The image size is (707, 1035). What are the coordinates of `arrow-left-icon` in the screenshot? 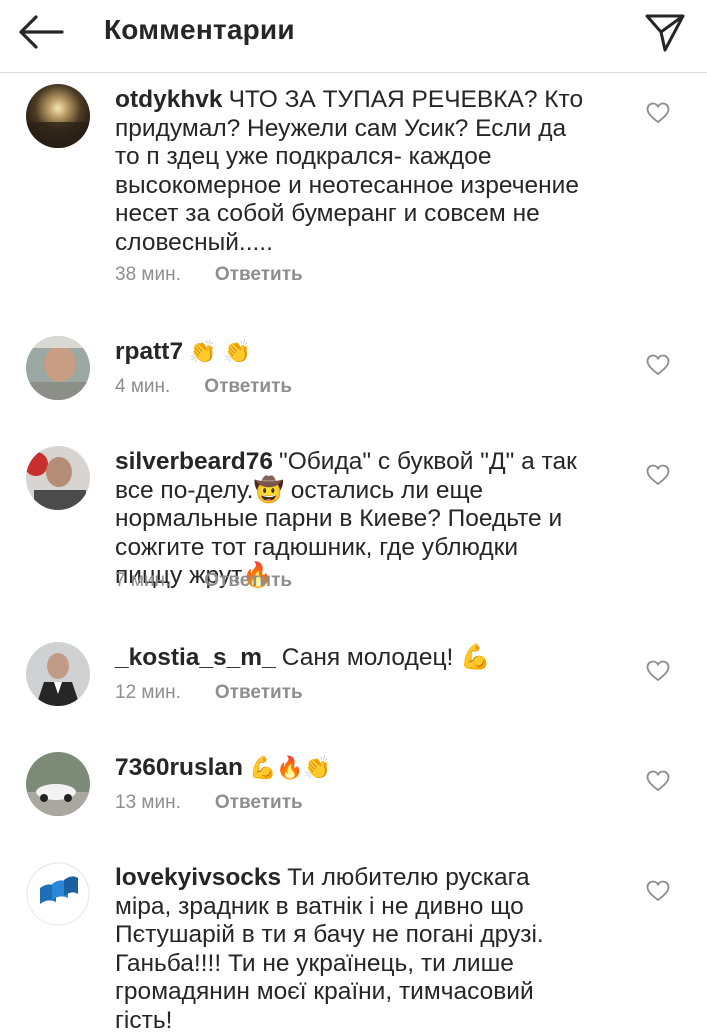 It's located at (41, 32).